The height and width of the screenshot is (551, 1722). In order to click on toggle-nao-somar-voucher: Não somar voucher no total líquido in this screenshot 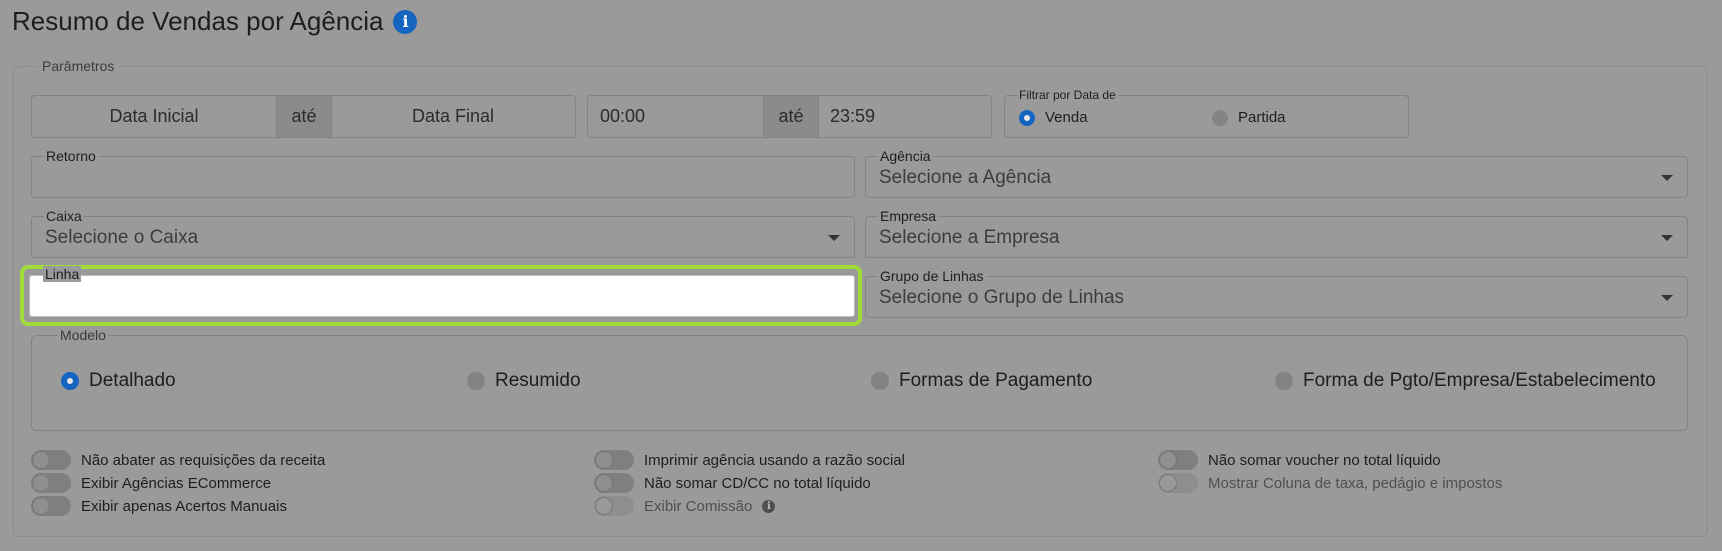, I will do `click(1299, 460)`.